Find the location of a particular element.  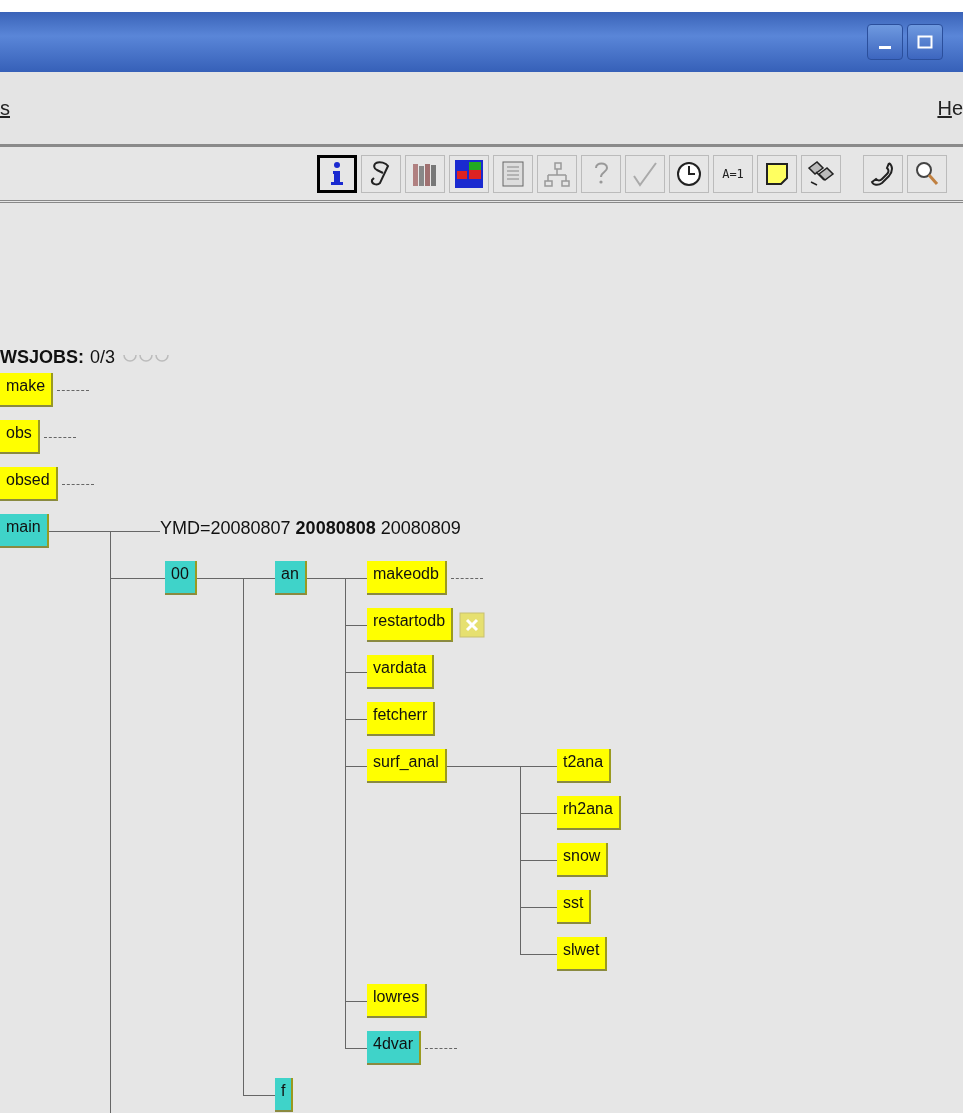

task-node: 4dvar is located at coordinates (394, 1048).